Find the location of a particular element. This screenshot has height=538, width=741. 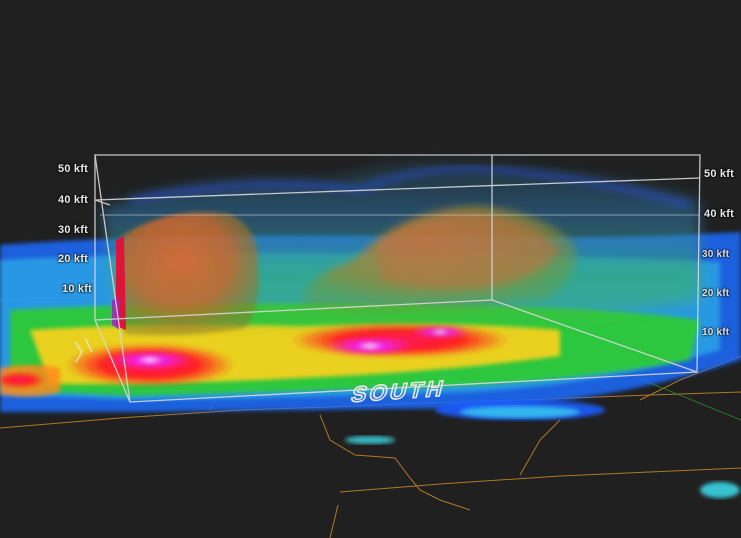

storm-cell-west is located at coordinates (185, 273).